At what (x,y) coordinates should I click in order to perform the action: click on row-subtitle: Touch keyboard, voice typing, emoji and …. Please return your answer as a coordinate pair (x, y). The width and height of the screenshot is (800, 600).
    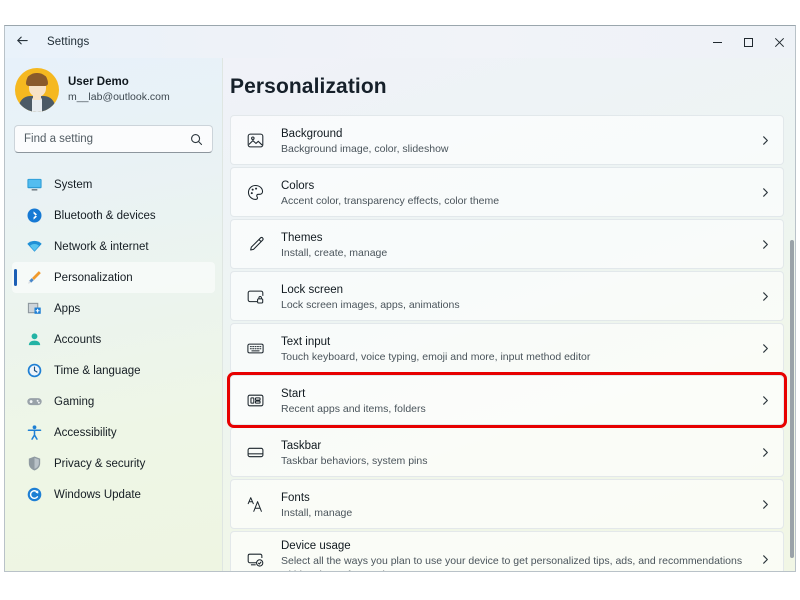
    Looking at the image, I should click on (436, 356).